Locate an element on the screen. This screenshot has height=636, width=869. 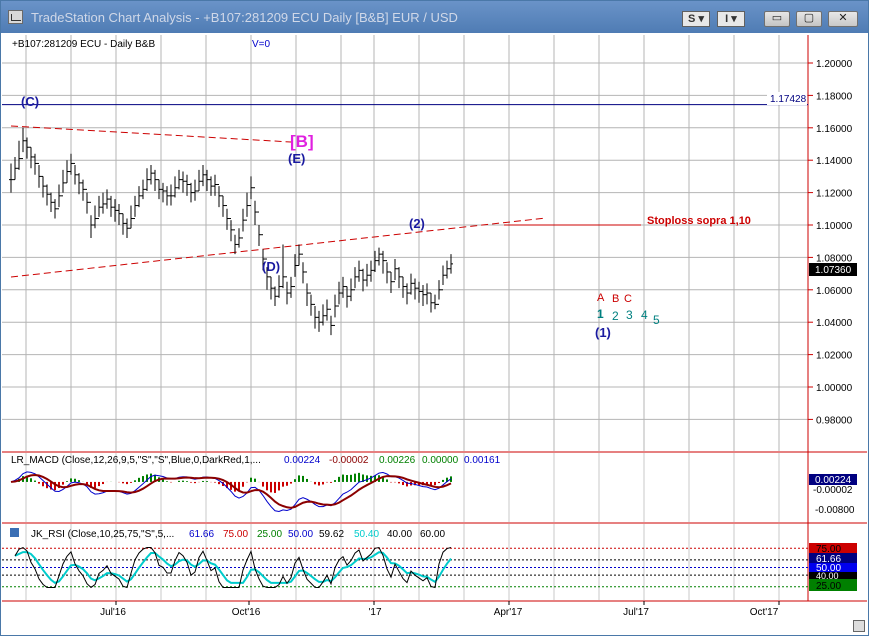
wave-num-1: 1 is located at coordinates (600, 314).